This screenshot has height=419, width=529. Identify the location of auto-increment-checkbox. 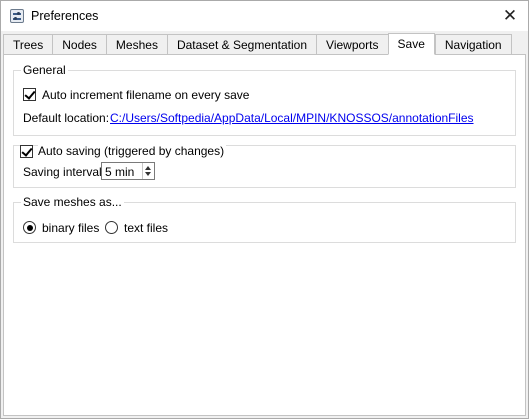
(29, 94).